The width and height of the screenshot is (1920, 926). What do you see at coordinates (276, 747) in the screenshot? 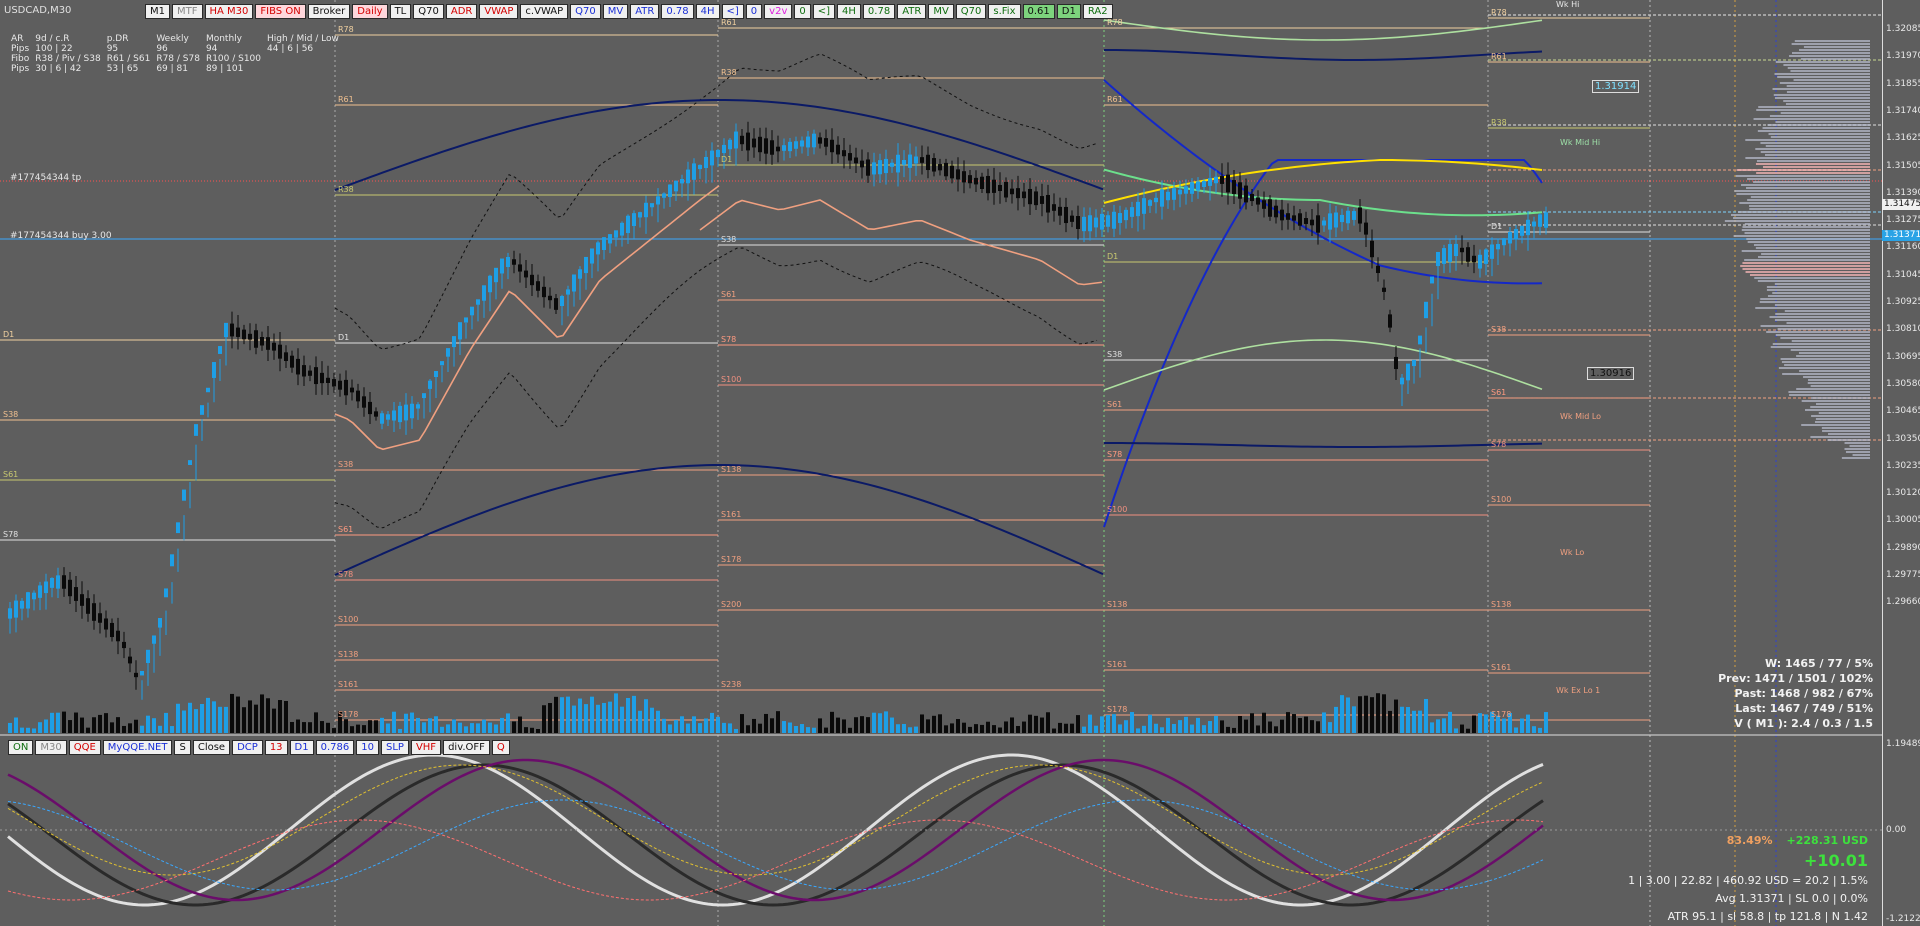
I see `osc-13-button: 13` at bounding box center [276, 747].